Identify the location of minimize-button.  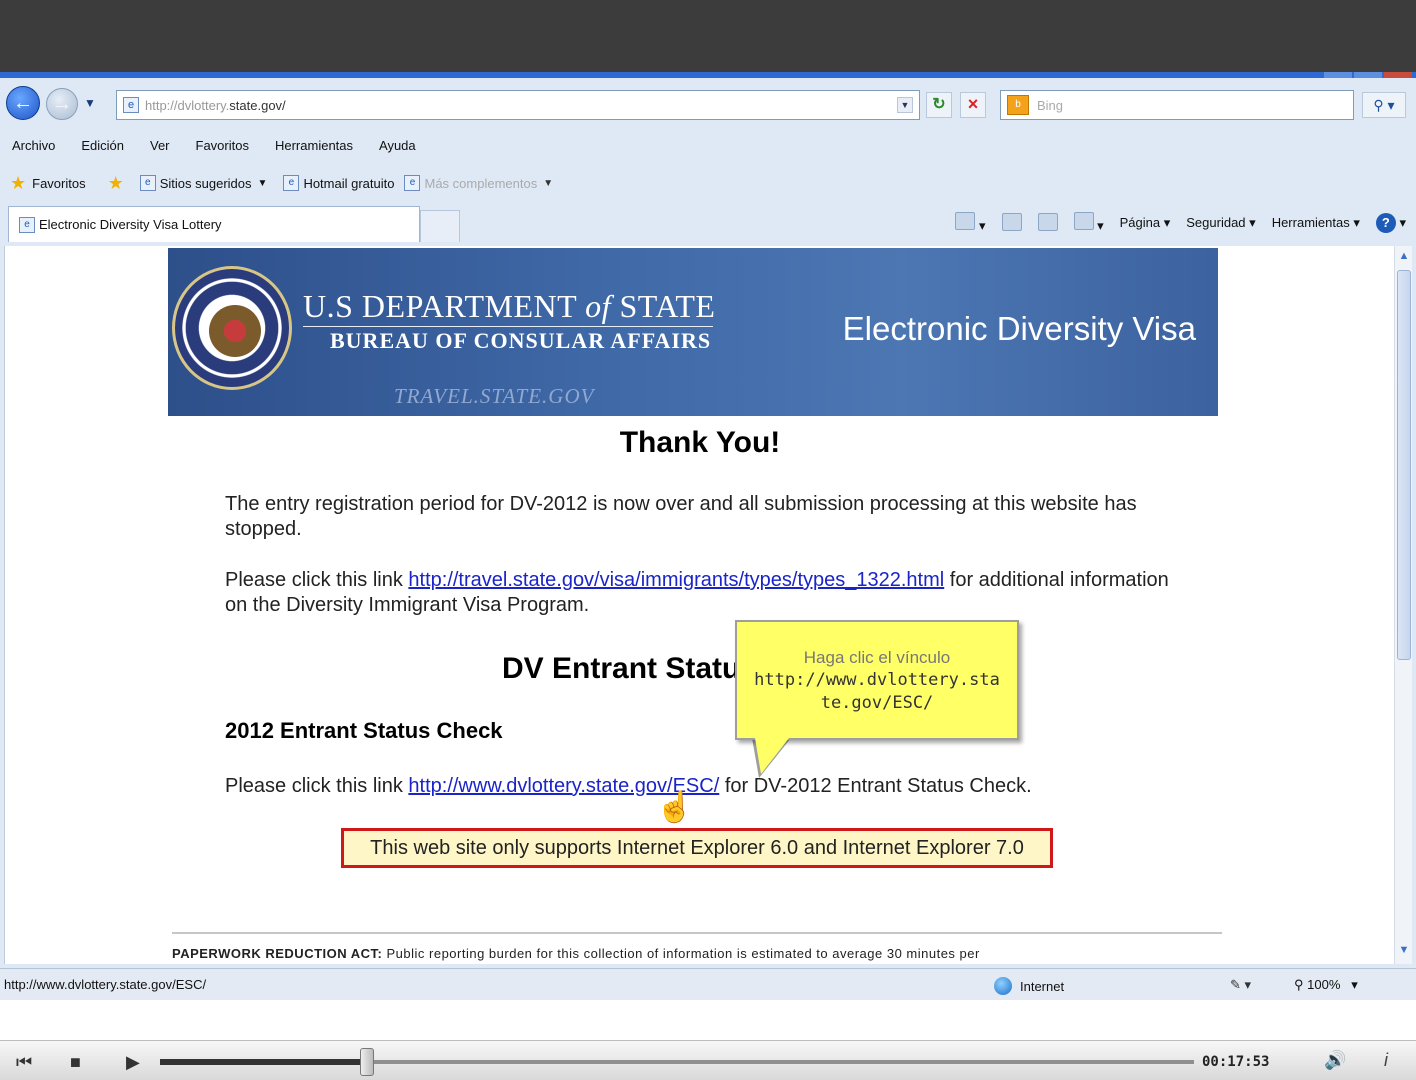
(1338, 75).